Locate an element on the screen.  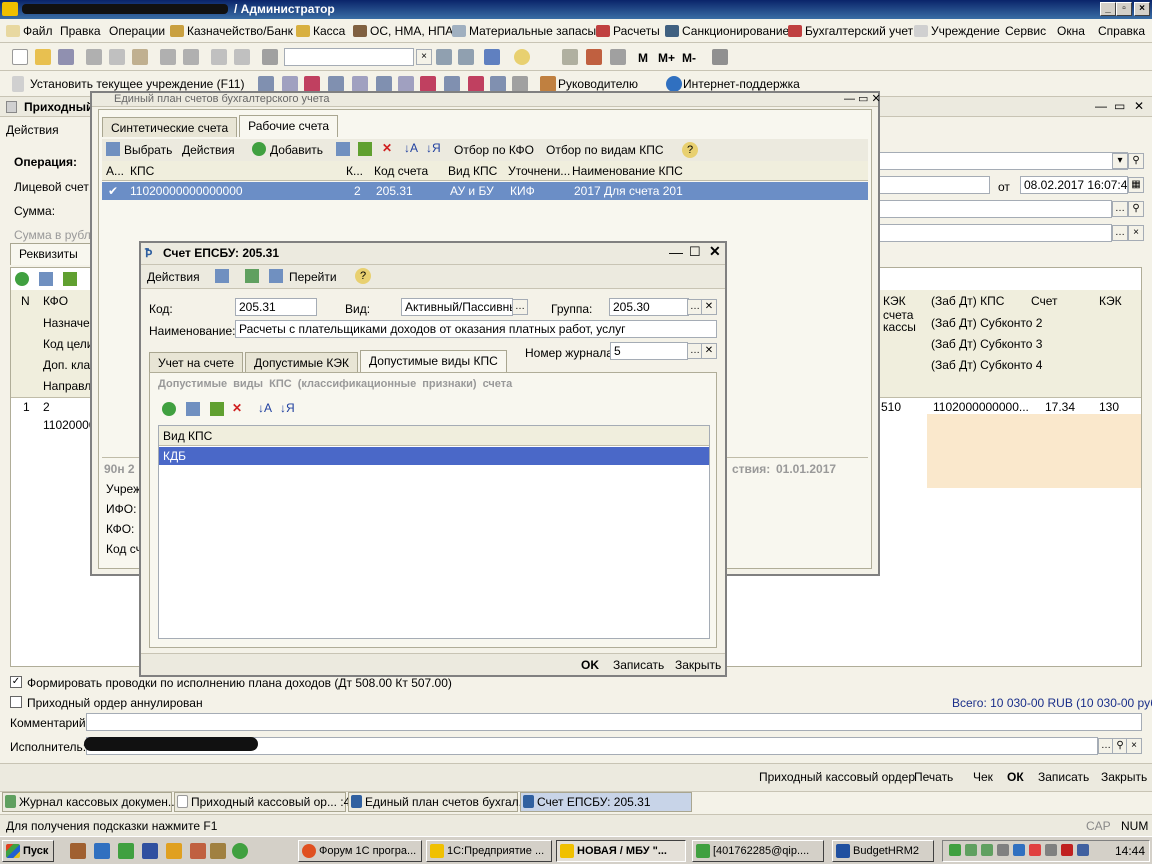
sum-rub-field is located at coordinates (995, 233).